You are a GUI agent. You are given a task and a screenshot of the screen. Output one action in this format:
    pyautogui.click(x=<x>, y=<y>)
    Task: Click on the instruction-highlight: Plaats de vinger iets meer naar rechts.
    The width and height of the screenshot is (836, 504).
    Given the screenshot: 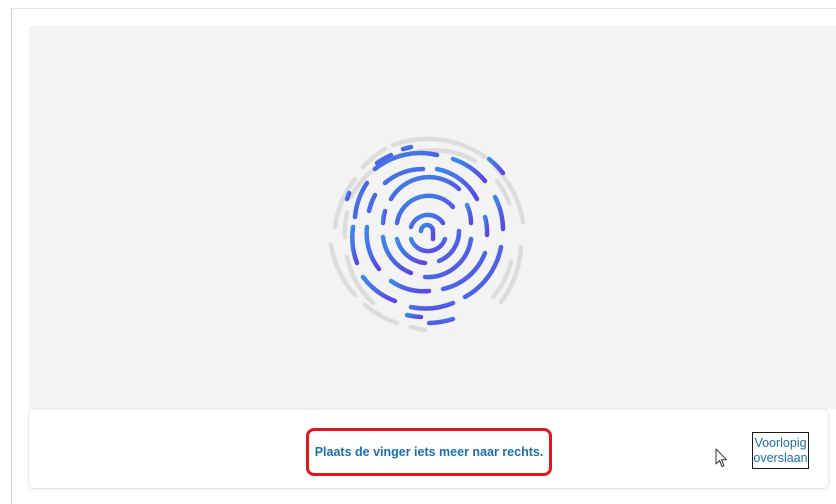 What is the action you would take?
    pyautogui.click(x=429, y=452)
    